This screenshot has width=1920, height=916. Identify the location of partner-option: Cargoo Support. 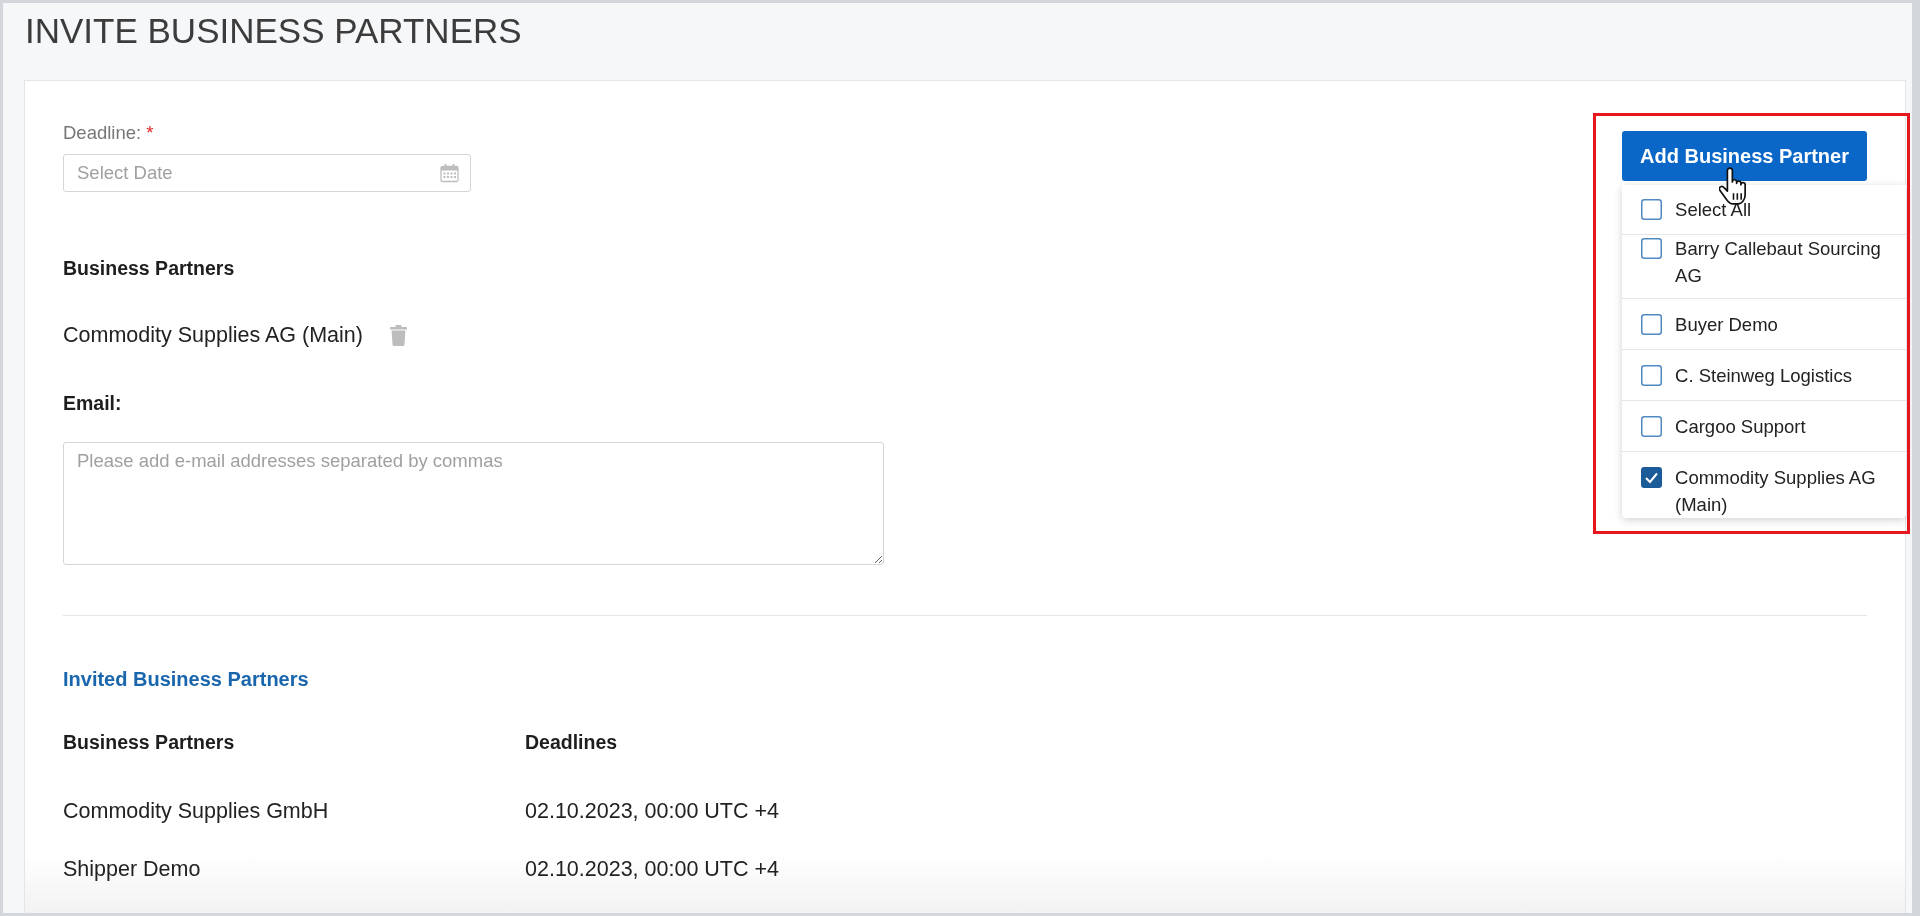
(1764, 426).